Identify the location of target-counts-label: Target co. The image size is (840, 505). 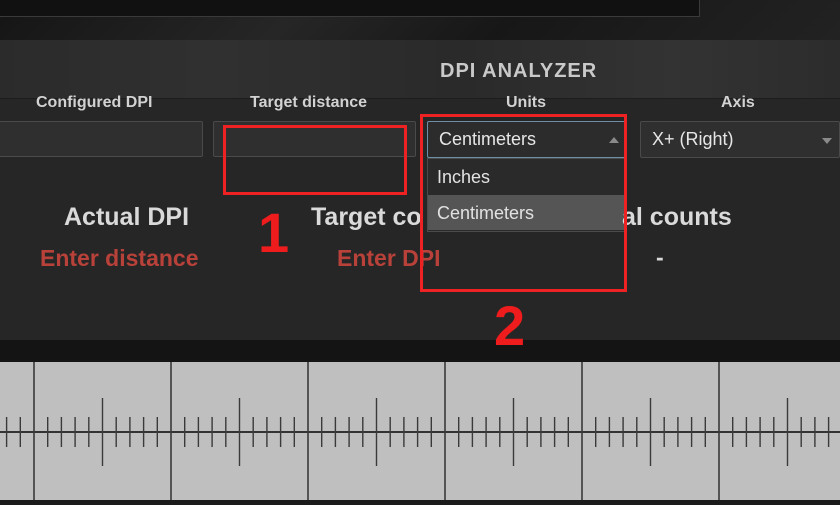
(366, 217).